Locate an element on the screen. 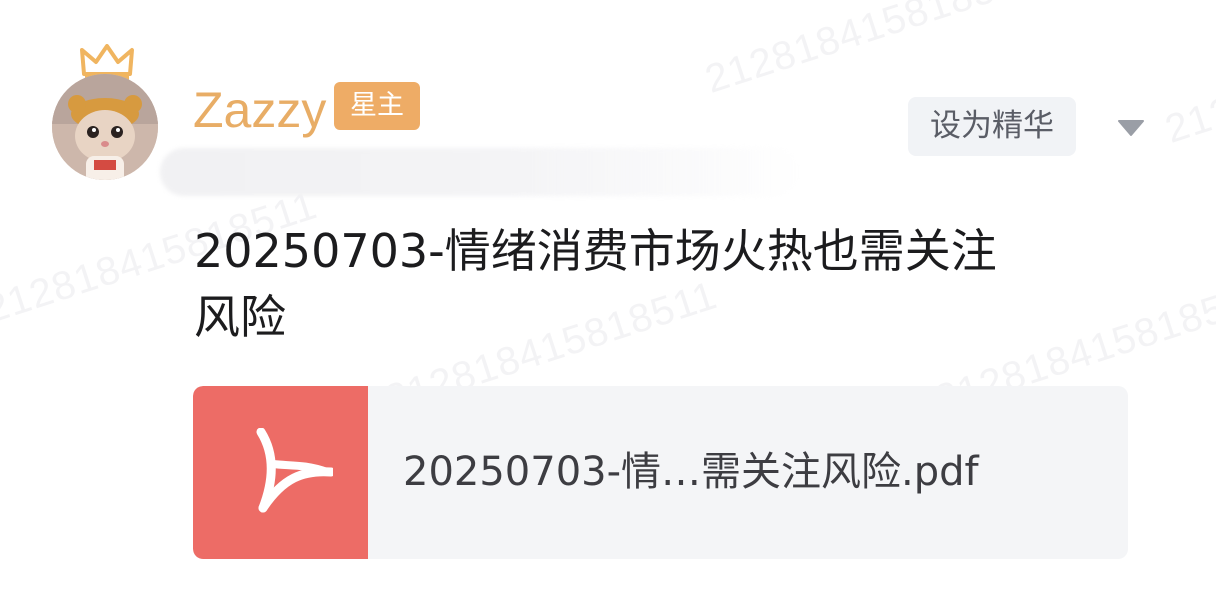 This screenshot has width=1216, height=601. set-essence-button: 设为精华 is located at coordinates (992, 126).